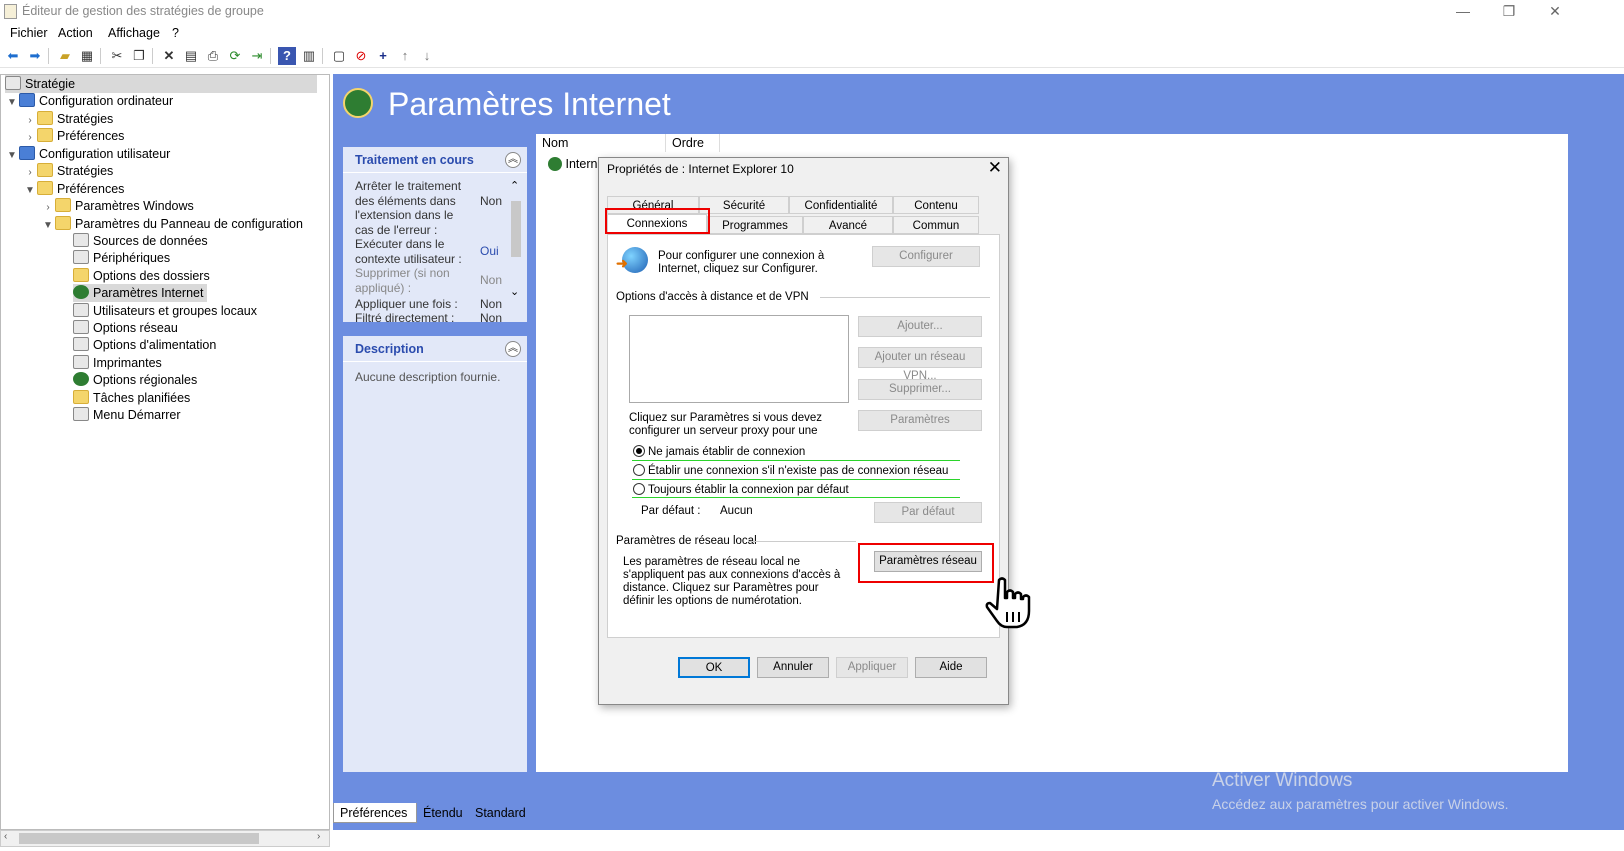 This screenshot has height=851, width=1624. Describe the element at coordinates (375, 813) in the screenshot. I see `tab-preferences: Préférences` at that location.